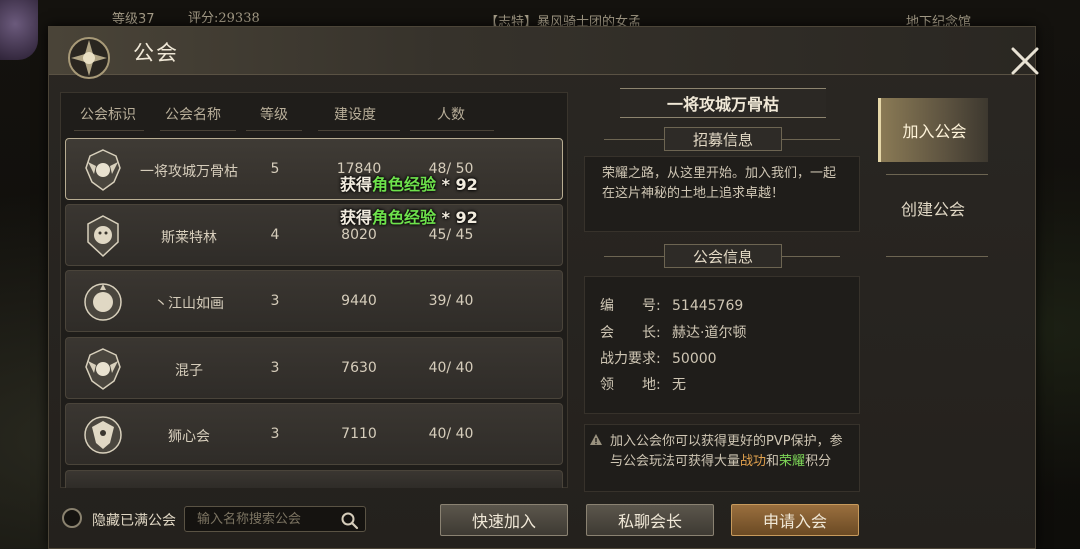 This screenshot has width=1080, height=549. Describe the element at coordinates (189, 304) in the screenshot. I see `guild-name: 丶江山如画` at that location.